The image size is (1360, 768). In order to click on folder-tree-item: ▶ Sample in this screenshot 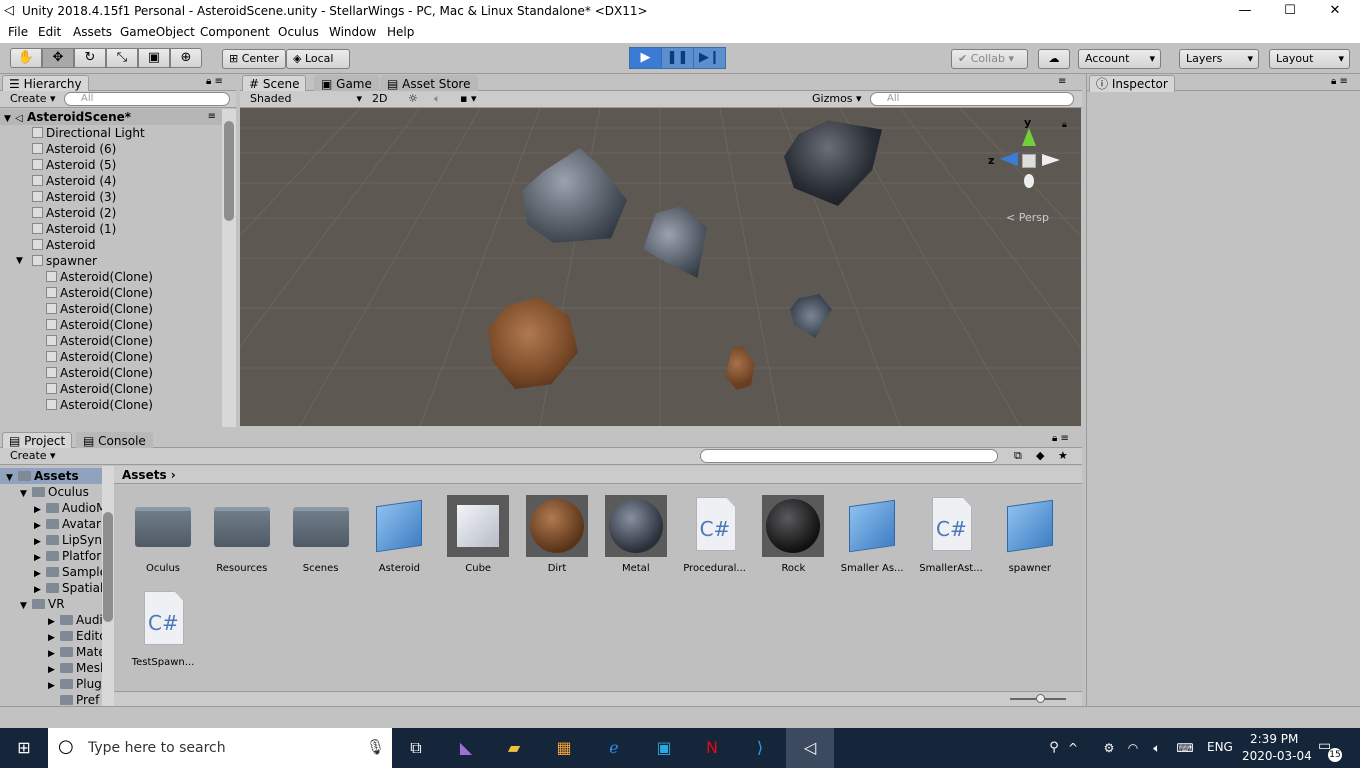, I will do `click(70, 572)`.